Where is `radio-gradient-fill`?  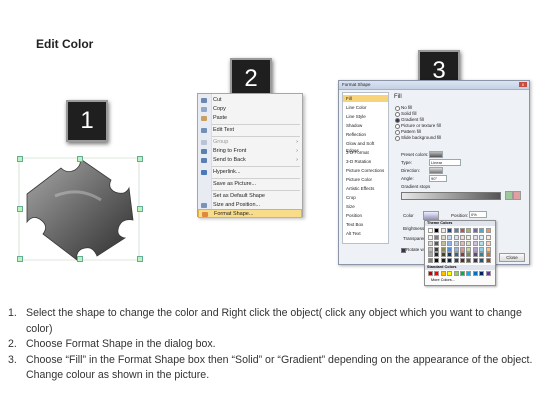
radio-gradient-fill is located at coordinates (397, 120).